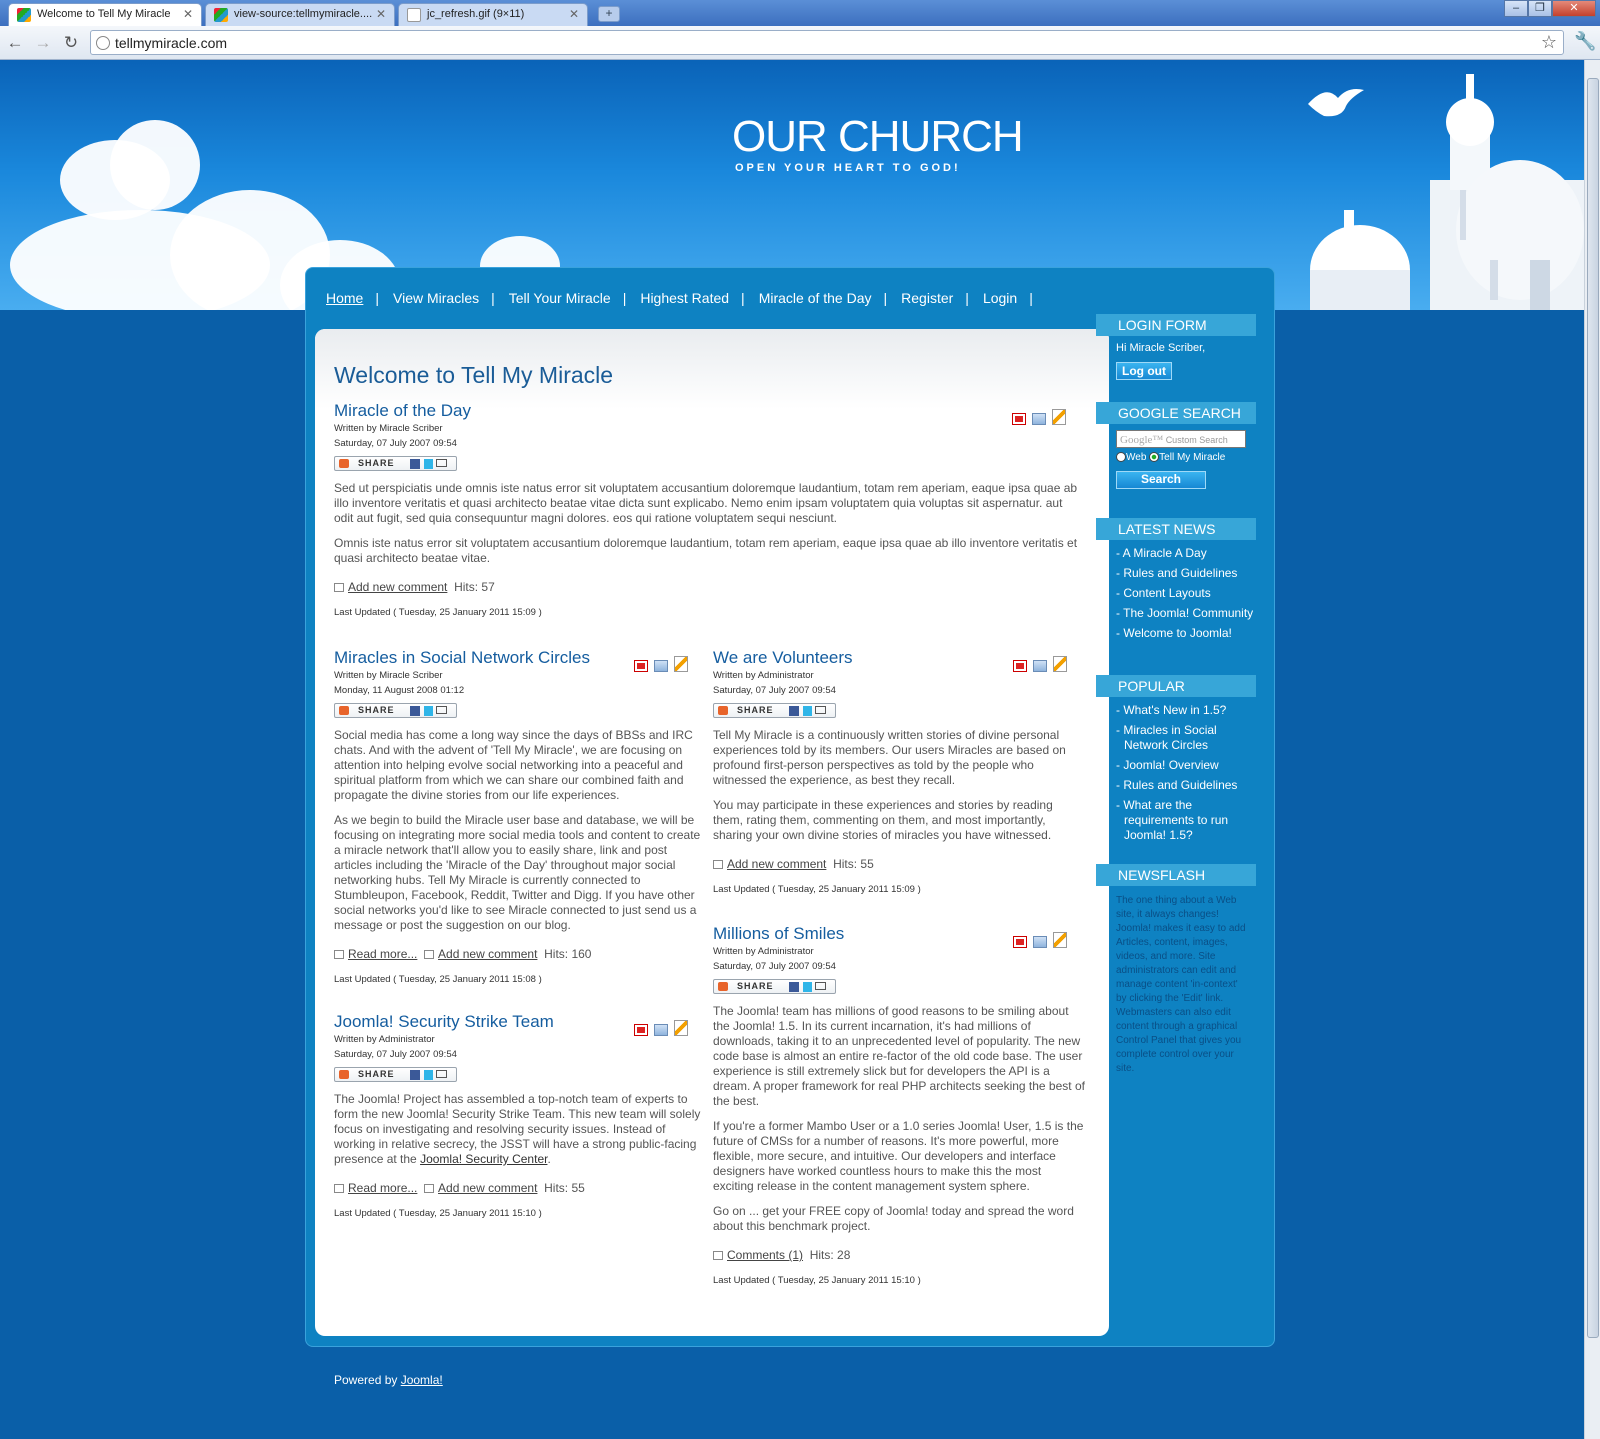 The width and height of the screenshot is (1600, 1439). Describe the element at coordinates (24, 15) in the screenshot. I see `joomla-favicon-icon` at that location.